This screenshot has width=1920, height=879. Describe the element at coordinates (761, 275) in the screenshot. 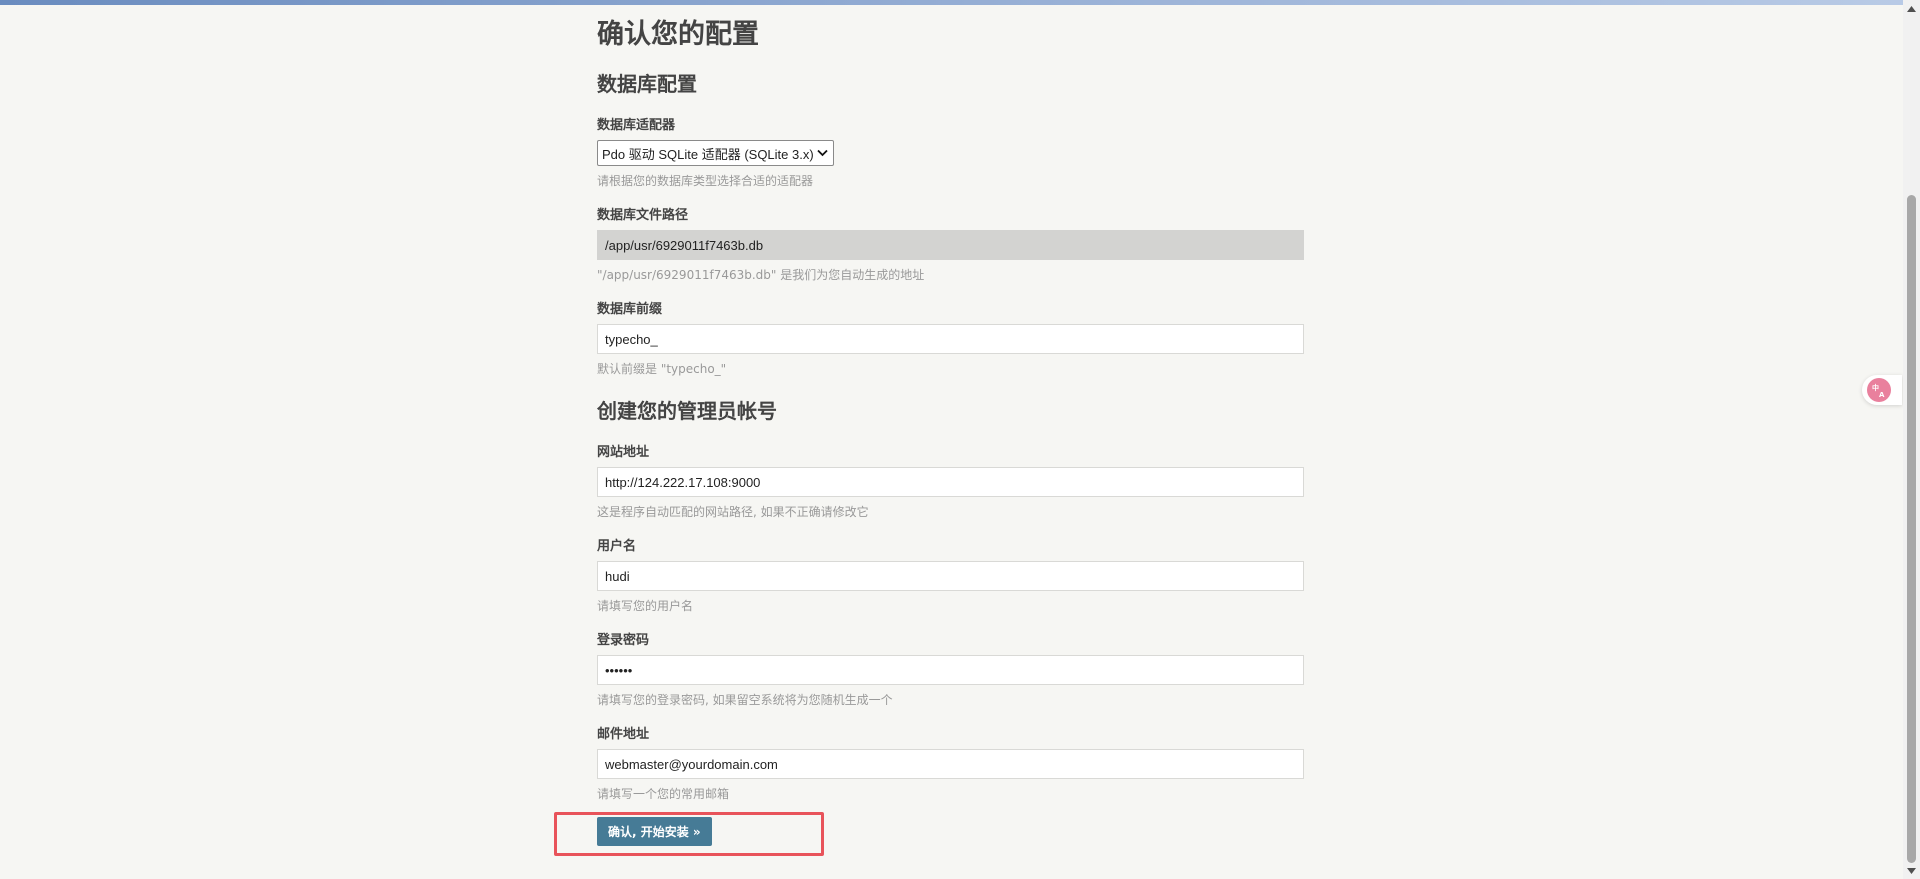

I see `db-file-path-hint: "/app/usr/6929011f7463b.db" 是我们为您自动生成的地址` at that location.